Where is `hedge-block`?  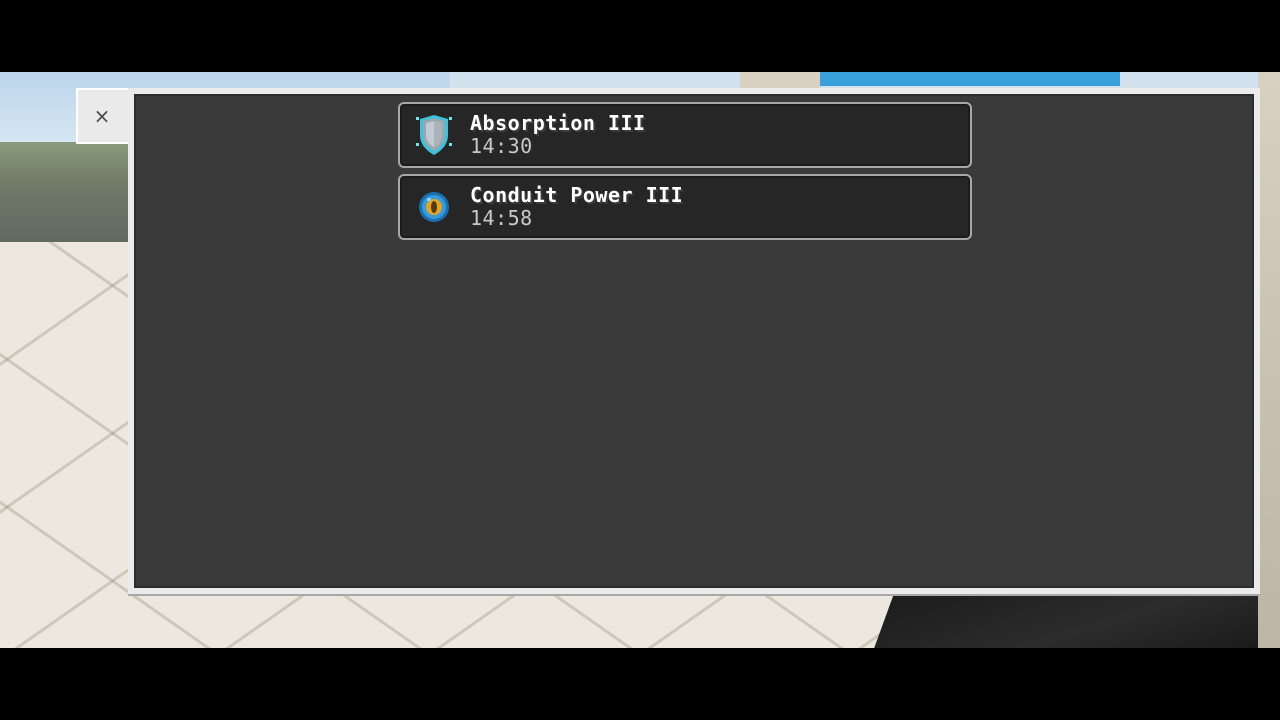
hedge-block is located at coordinates (65, 197).